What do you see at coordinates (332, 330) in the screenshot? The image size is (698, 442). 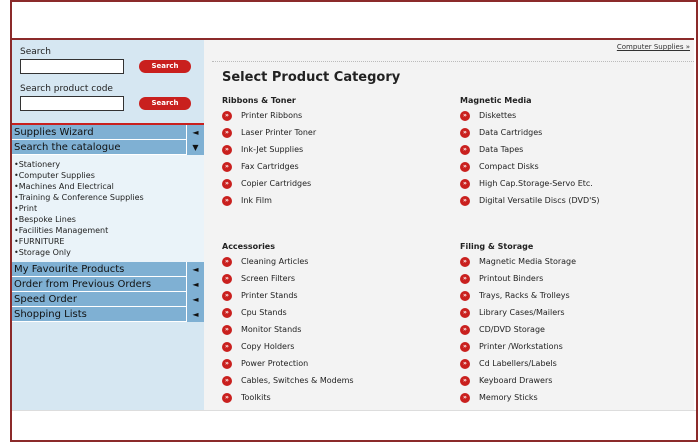 I see `category-link: » Monitor Stands` at bounding box center [332, 330].